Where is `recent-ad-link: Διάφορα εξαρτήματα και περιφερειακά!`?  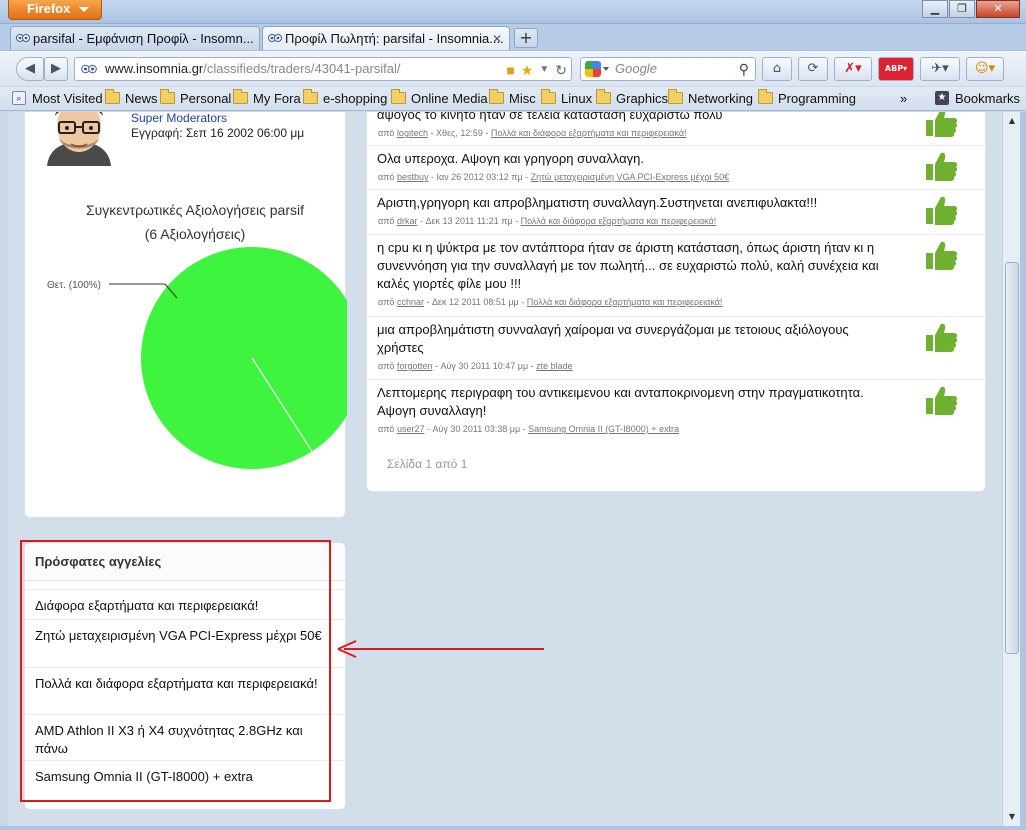 recent-ad-link: Διάφορα εξαρτήματα και περιφερειακά! is located at coordinates (185, 604).